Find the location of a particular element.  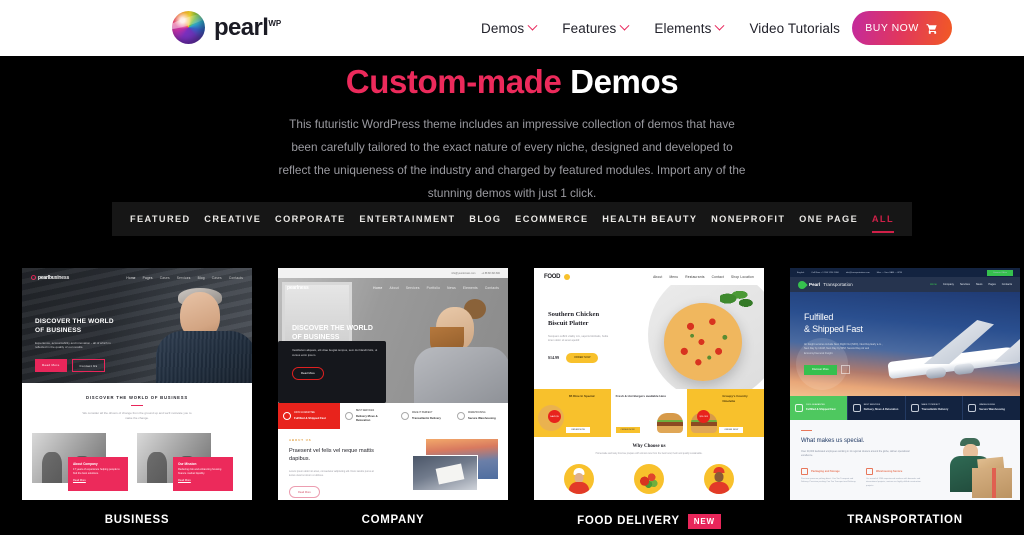

nav-label-elements: Elements is located at coordinates (683, 28).